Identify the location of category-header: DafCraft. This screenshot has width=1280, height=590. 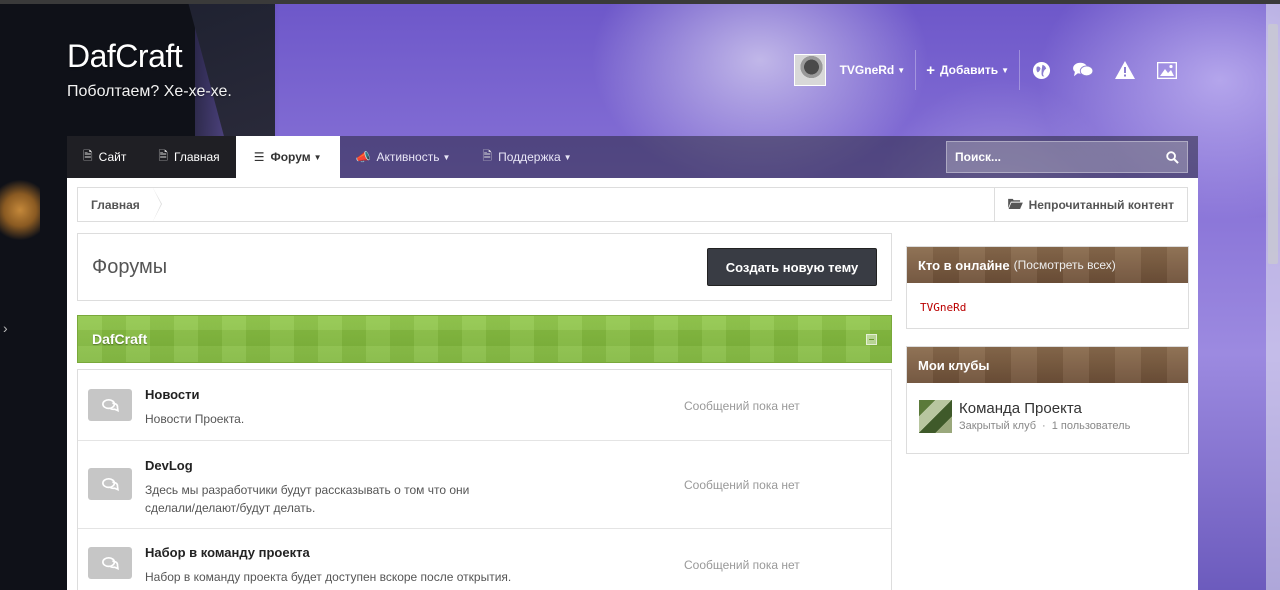
(484, 339).